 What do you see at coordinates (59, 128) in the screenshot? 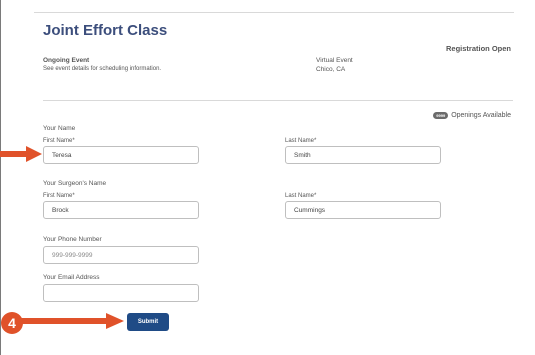
I see `your-name-section-label: Your Name` at bounding box center [59, 128].